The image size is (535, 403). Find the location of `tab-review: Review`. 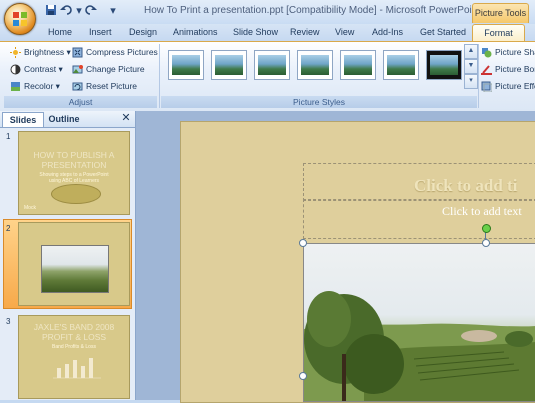

tab-review: Review is located at coordinates (305, 32).